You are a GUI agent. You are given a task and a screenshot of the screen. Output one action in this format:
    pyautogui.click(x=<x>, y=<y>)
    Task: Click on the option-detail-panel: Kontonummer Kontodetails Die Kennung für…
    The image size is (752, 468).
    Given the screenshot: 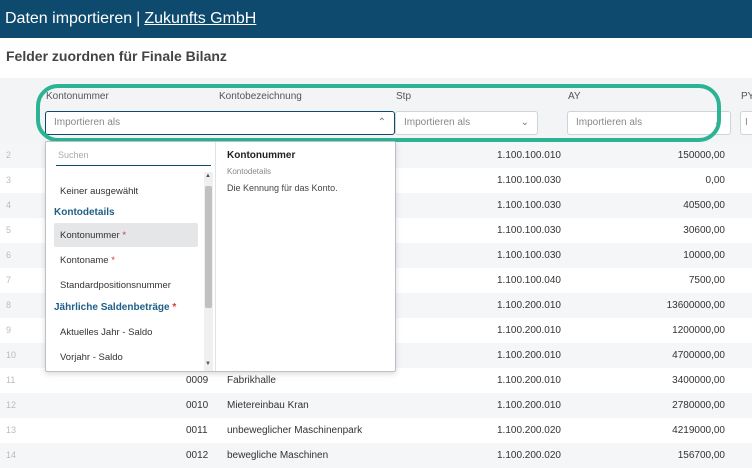 What is the action you would take?
    pyautogui.click(x=307, y=171)
    